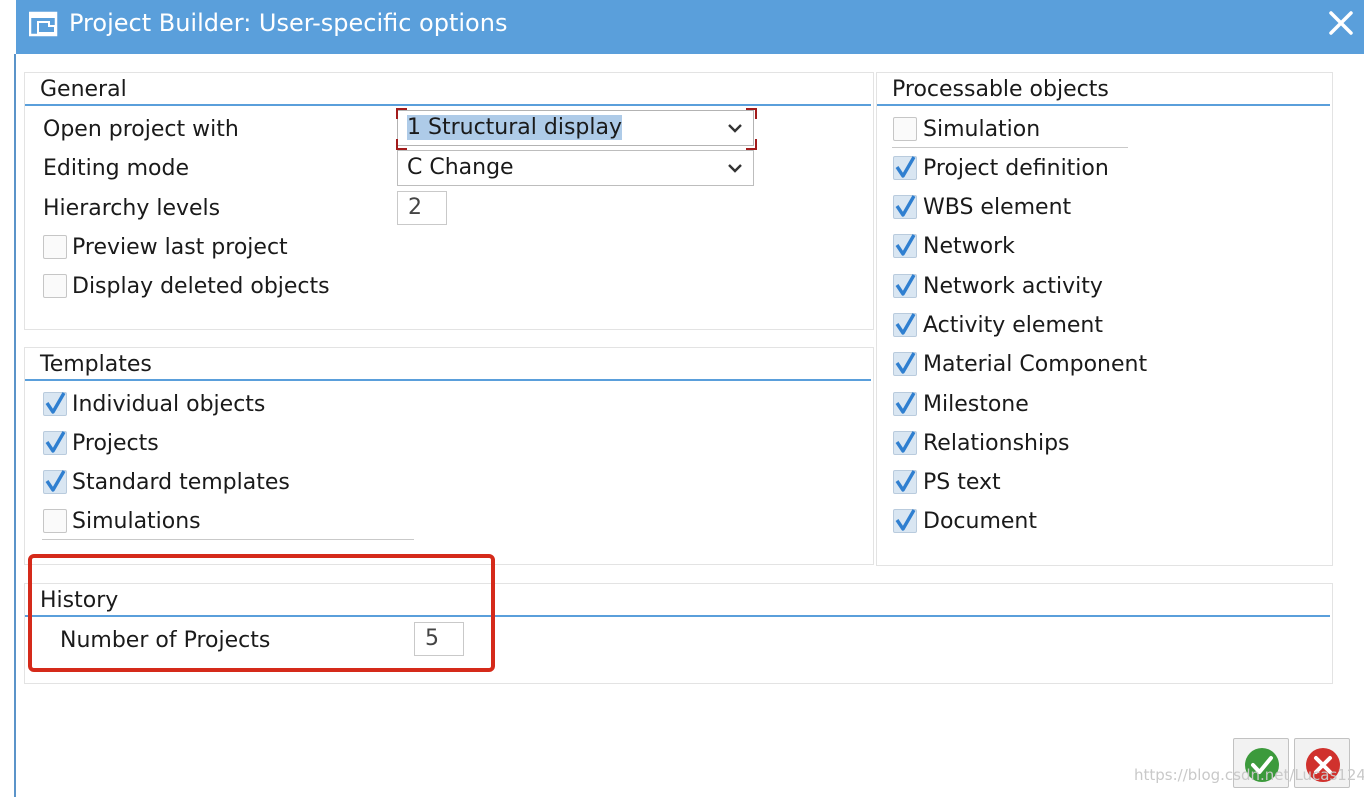 This screenshot has height=797, width=1364. Describe the element at coordinates (288, 23) in the screenshot. I see `window-title: Project Builder: User-specific options` at that location.